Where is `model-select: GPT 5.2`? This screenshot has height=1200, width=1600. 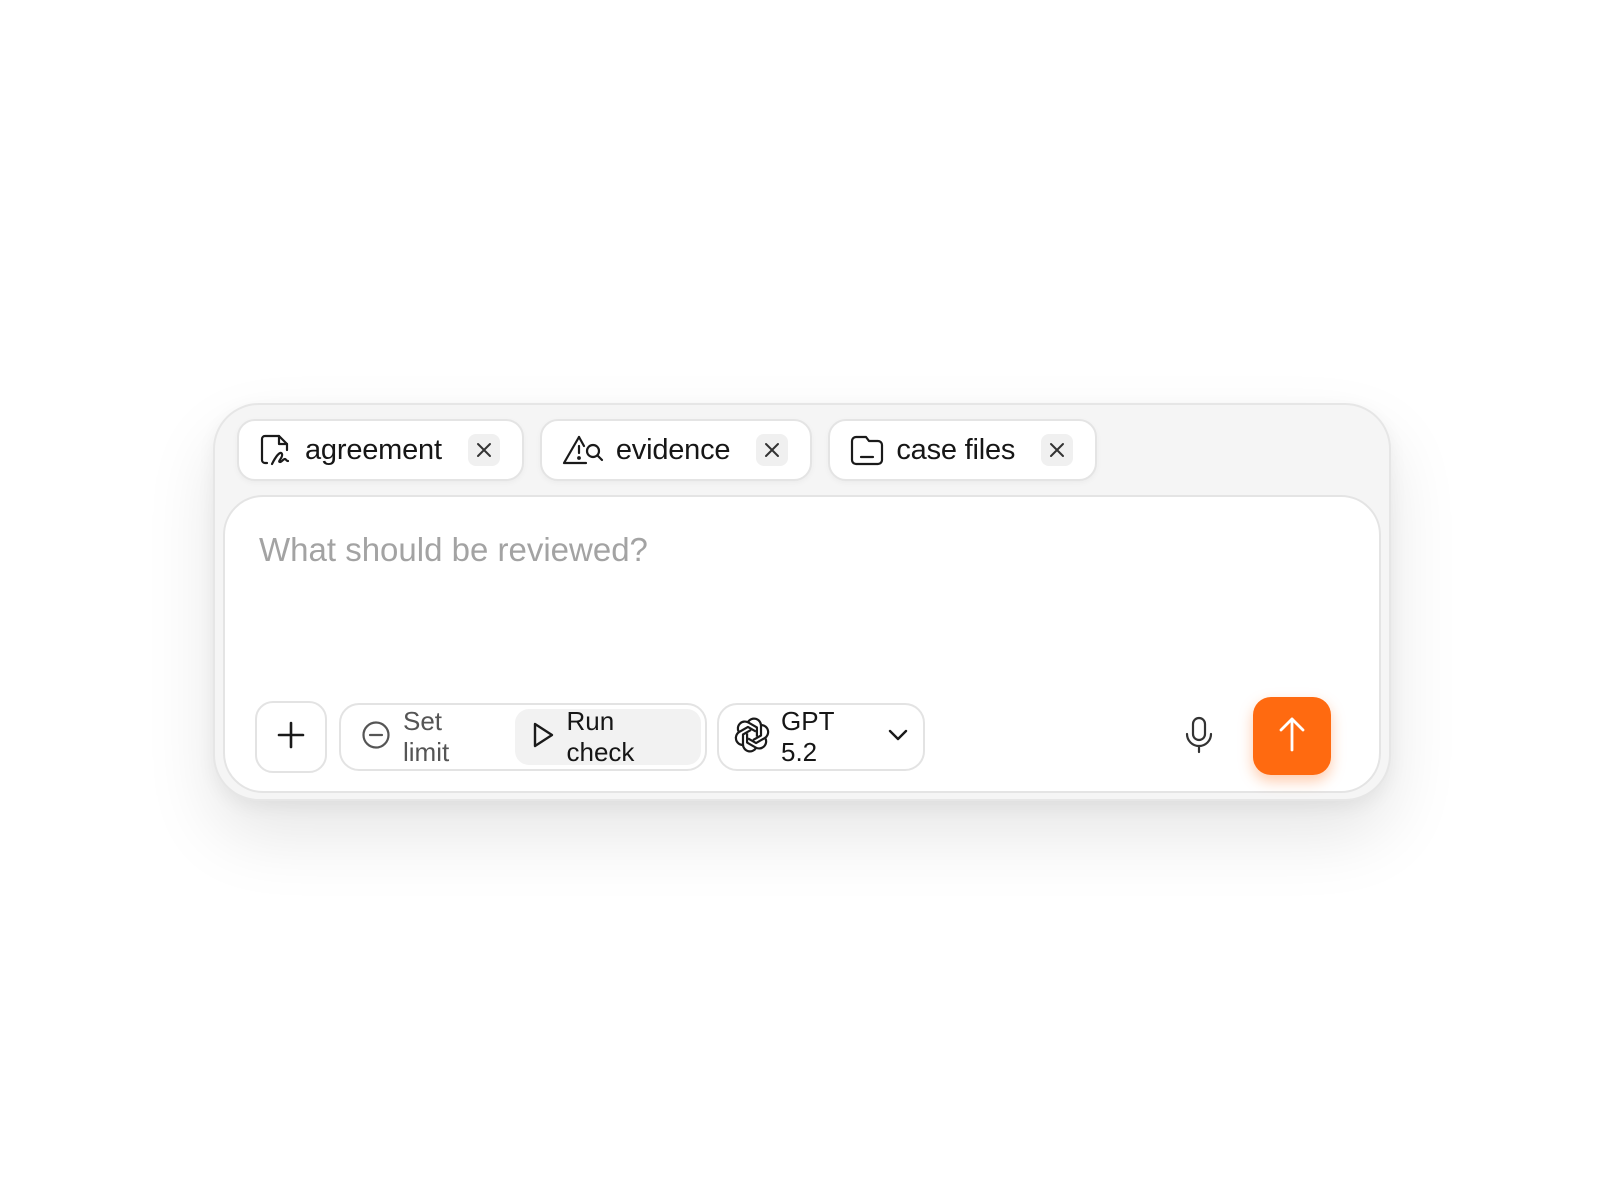
model-select: GPT 5.2 is located at coordinates (821, 737).